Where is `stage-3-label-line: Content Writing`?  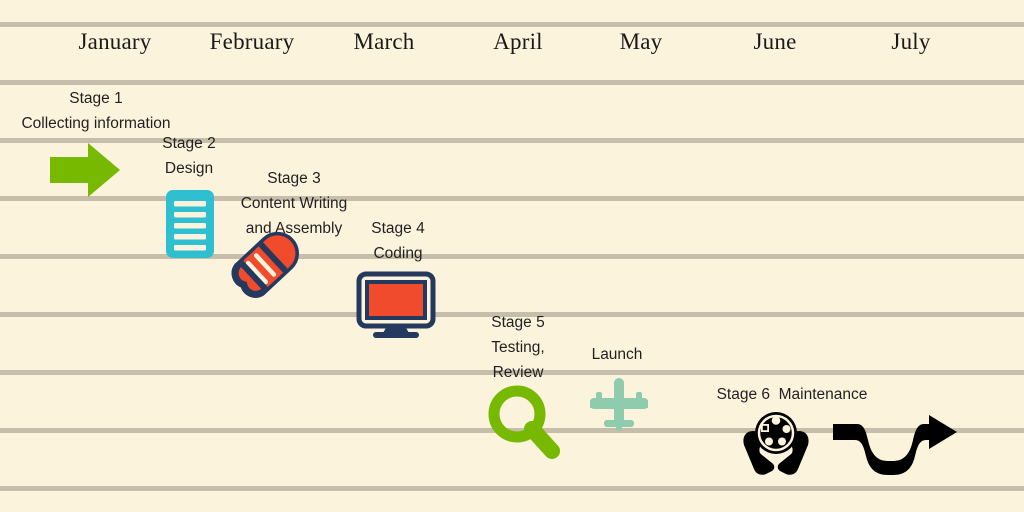
stage-3-label-line: Content Writing is located at coordinates (294, 203).